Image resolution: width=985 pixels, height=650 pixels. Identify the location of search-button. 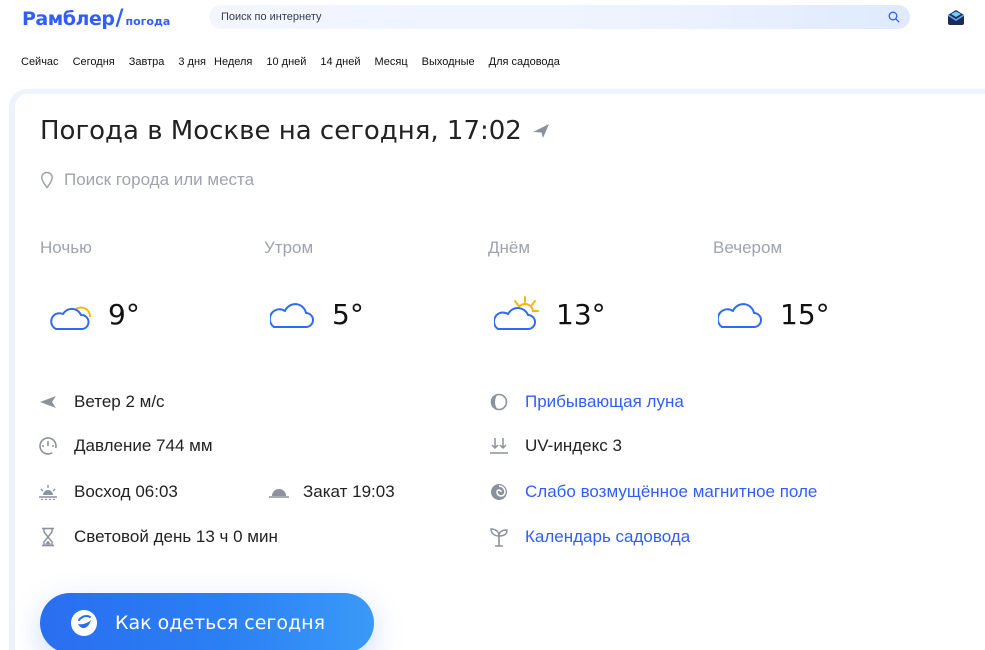
(894, 17).